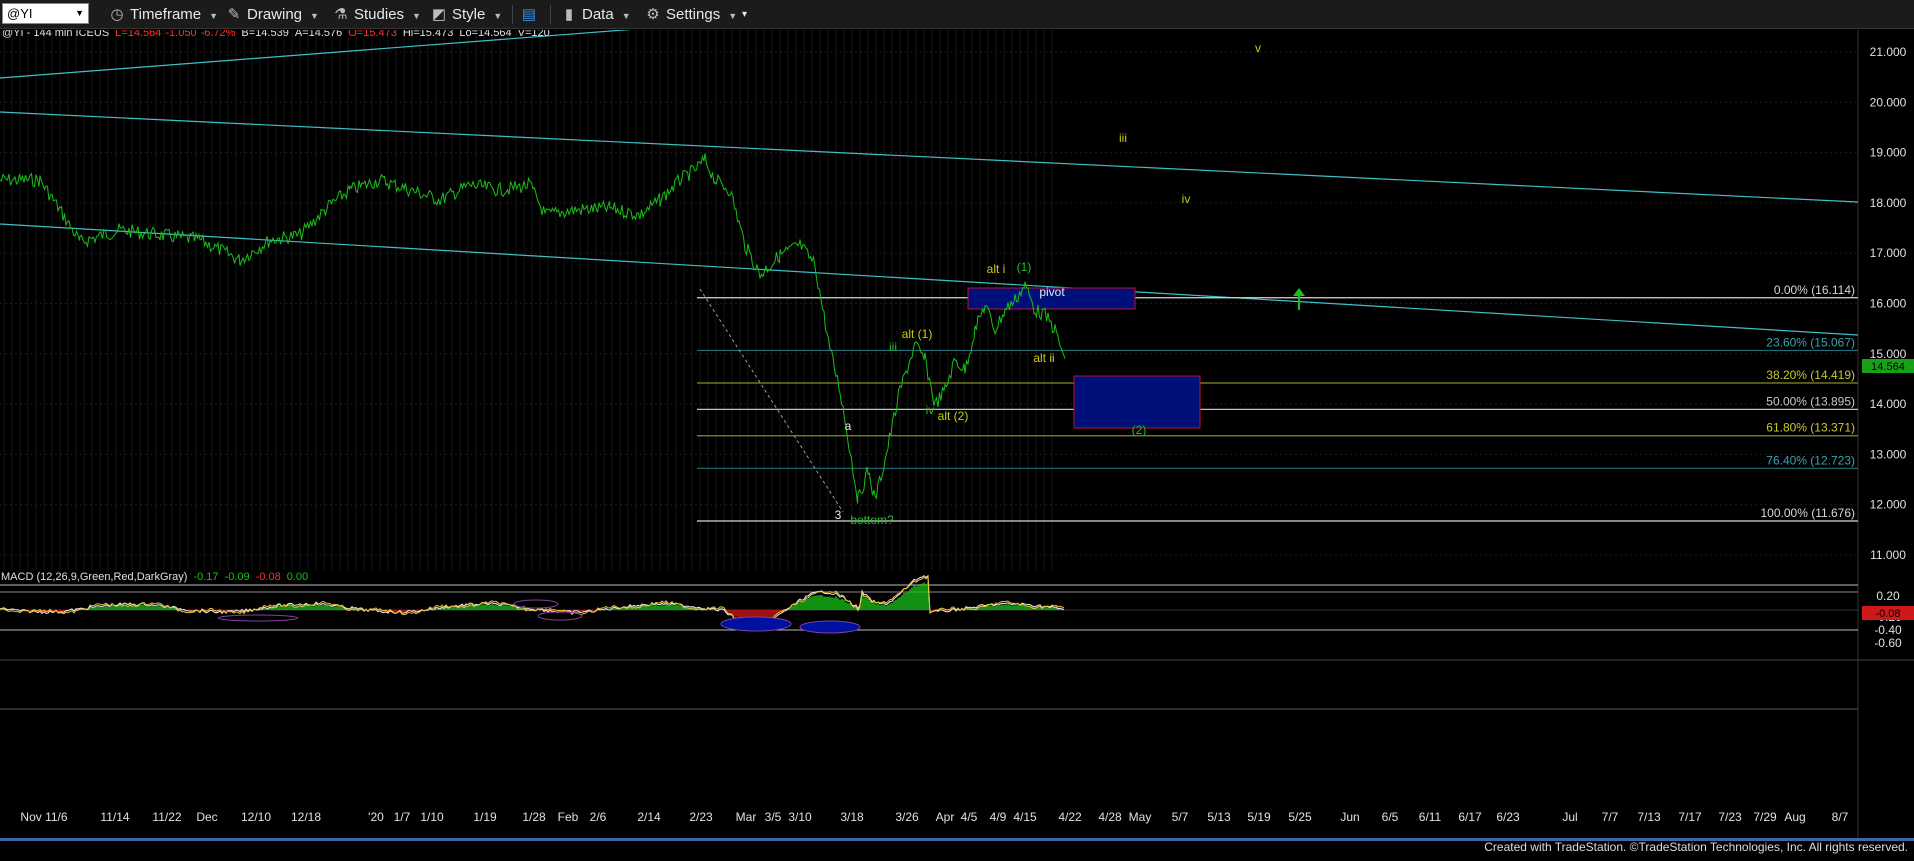 Image resolution: width=1914 pixels, height=861 pixels. What do you see at coordinates (1888, 630) in the screenshot?
I see `macd-tick: -0.40` at bounding box center [1888, 630].